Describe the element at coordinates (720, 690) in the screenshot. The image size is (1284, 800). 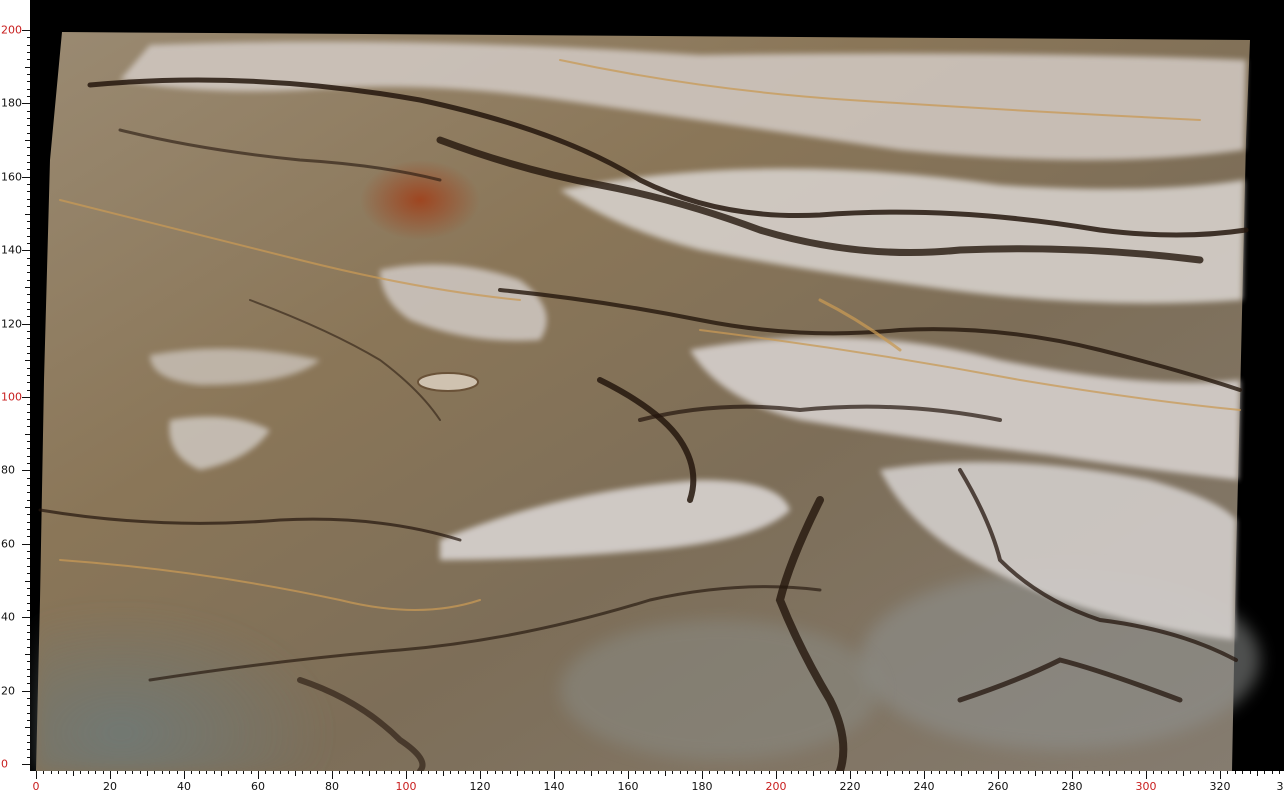
I see `grey-zone-center` at that location.